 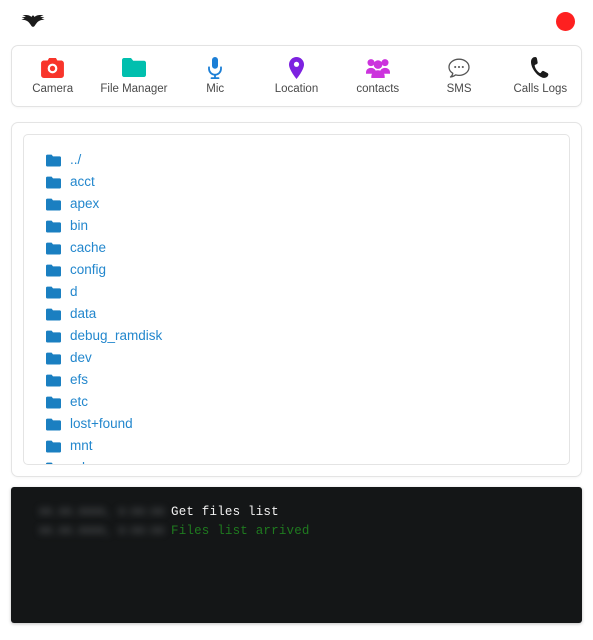 I want to click on file-name: lost+found, so click(x=101, y=424).